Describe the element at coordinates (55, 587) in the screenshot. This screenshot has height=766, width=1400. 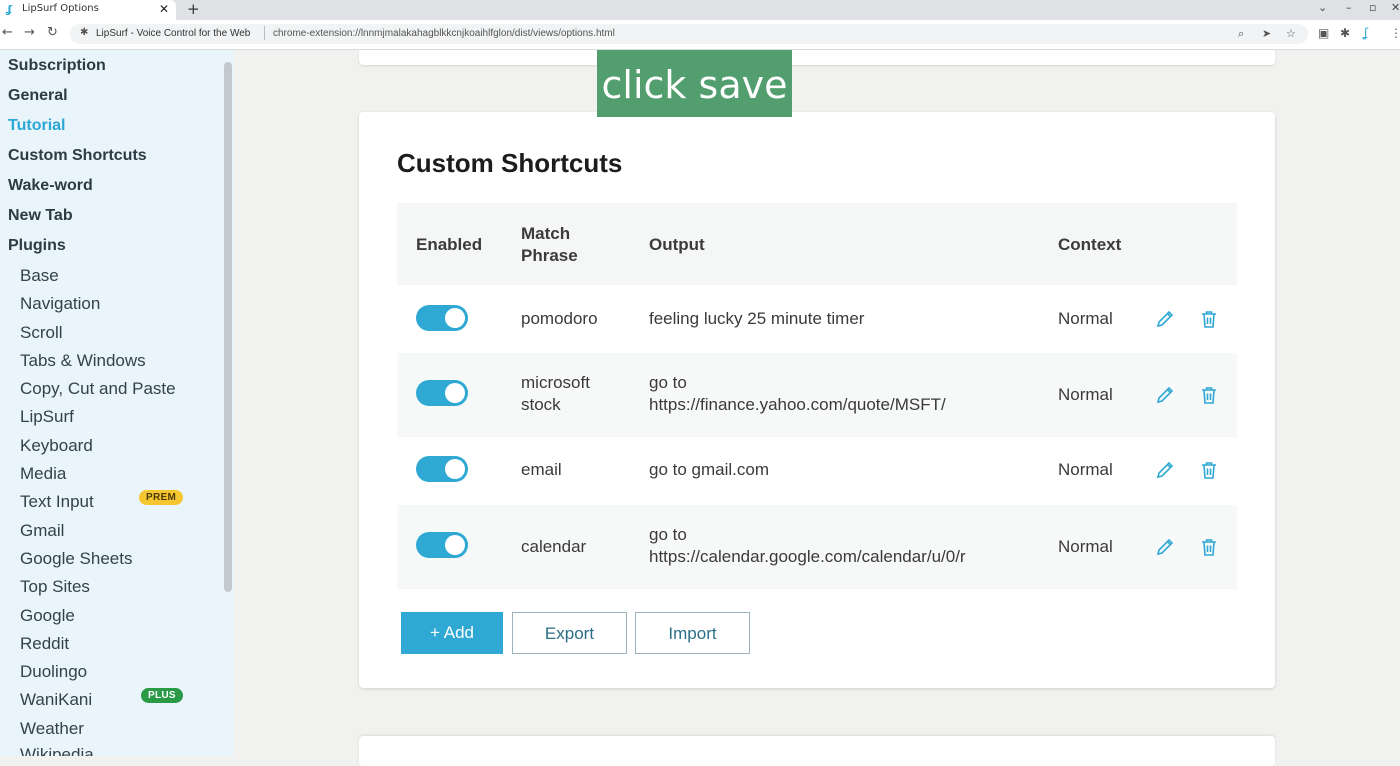
I see `plugin-item-top-sites: Top Sites` at that location.